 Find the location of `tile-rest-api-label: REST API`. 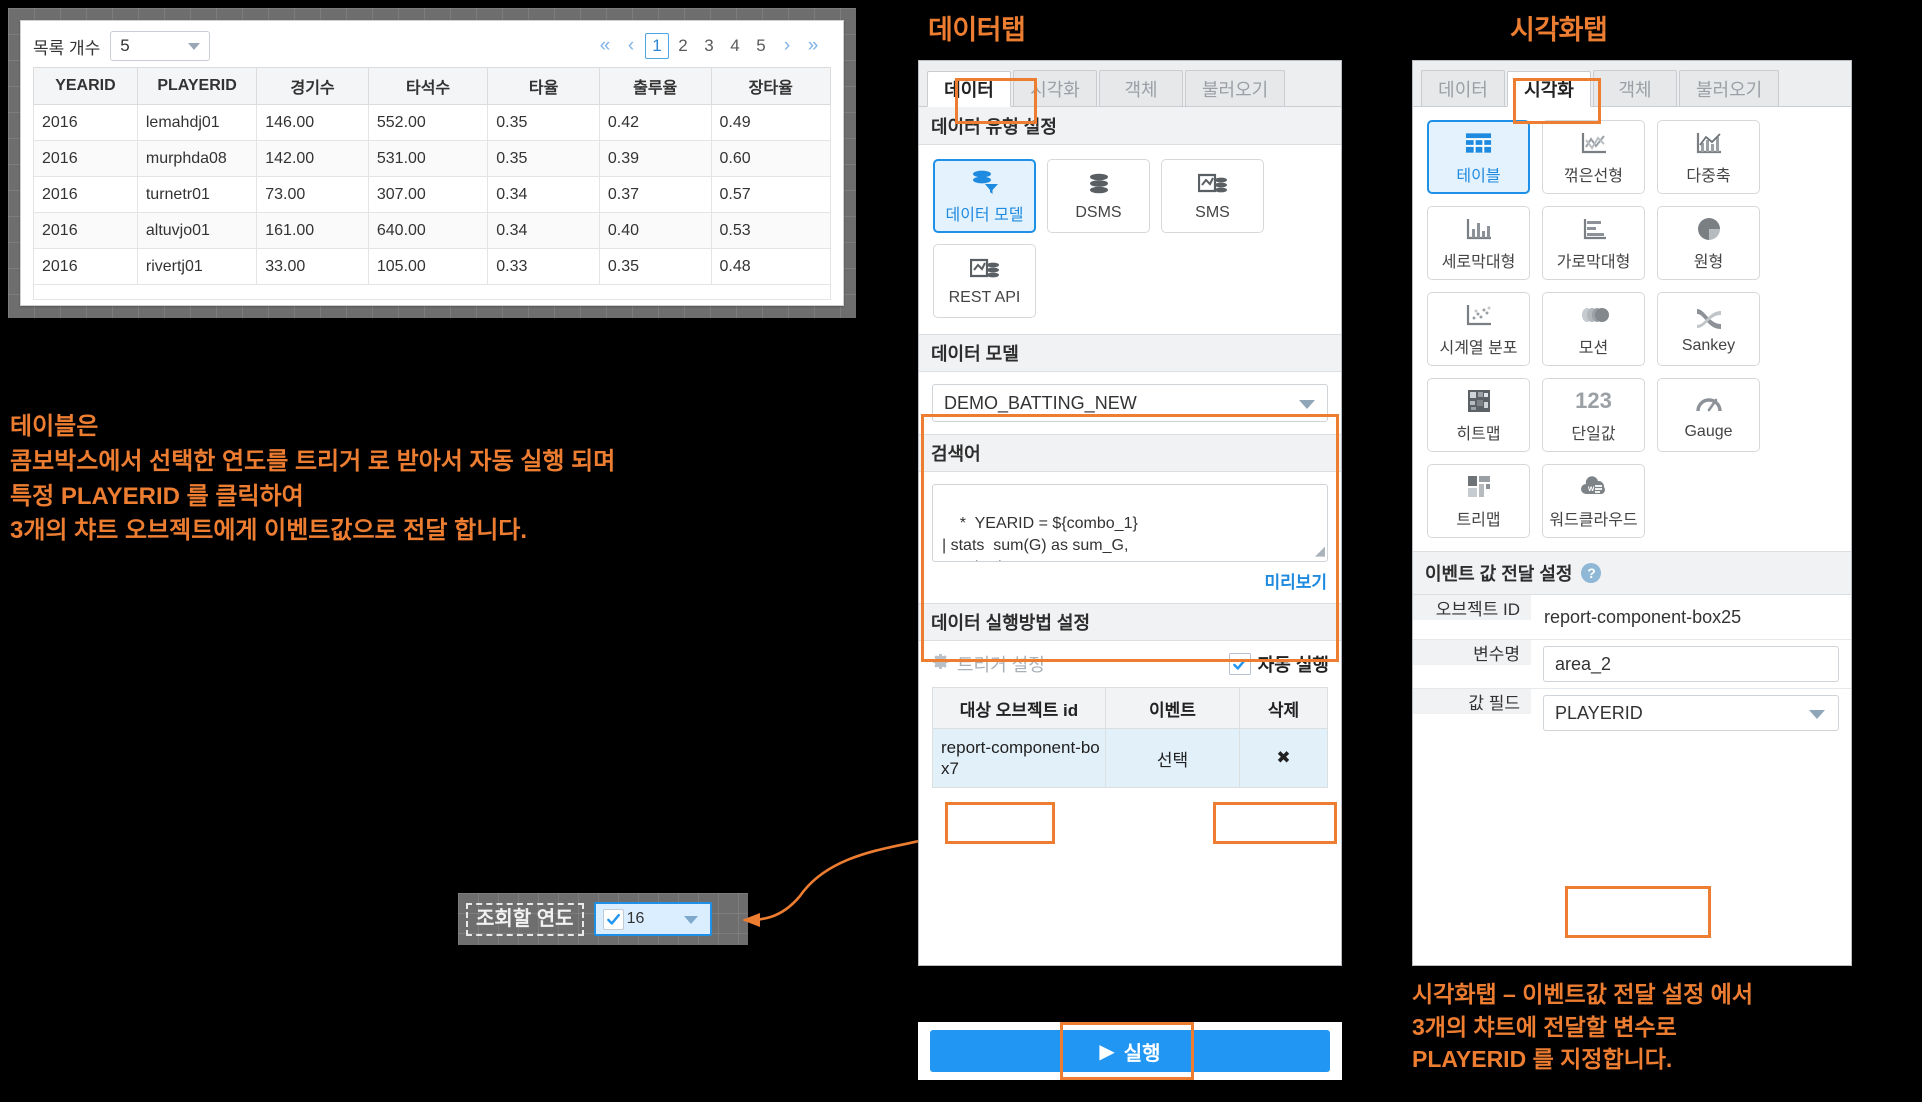

tile-rest-api-label: REST API is located at coordinates (984, 297).